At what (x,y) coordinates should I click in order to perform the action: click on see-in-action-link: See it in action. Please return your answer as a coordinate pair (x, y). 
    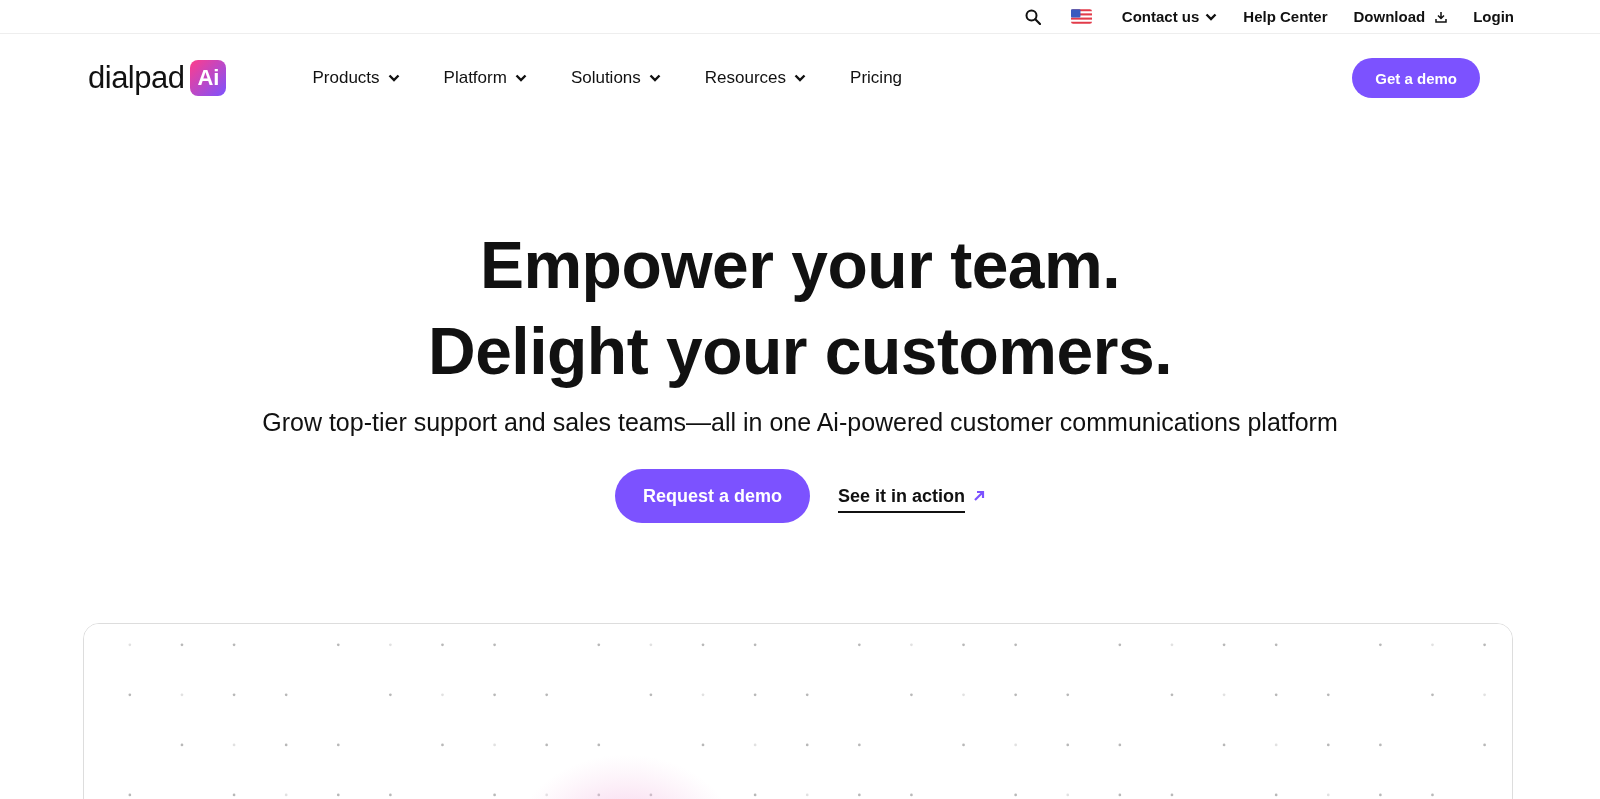
    Looking at the image, I should click on (902, 496).